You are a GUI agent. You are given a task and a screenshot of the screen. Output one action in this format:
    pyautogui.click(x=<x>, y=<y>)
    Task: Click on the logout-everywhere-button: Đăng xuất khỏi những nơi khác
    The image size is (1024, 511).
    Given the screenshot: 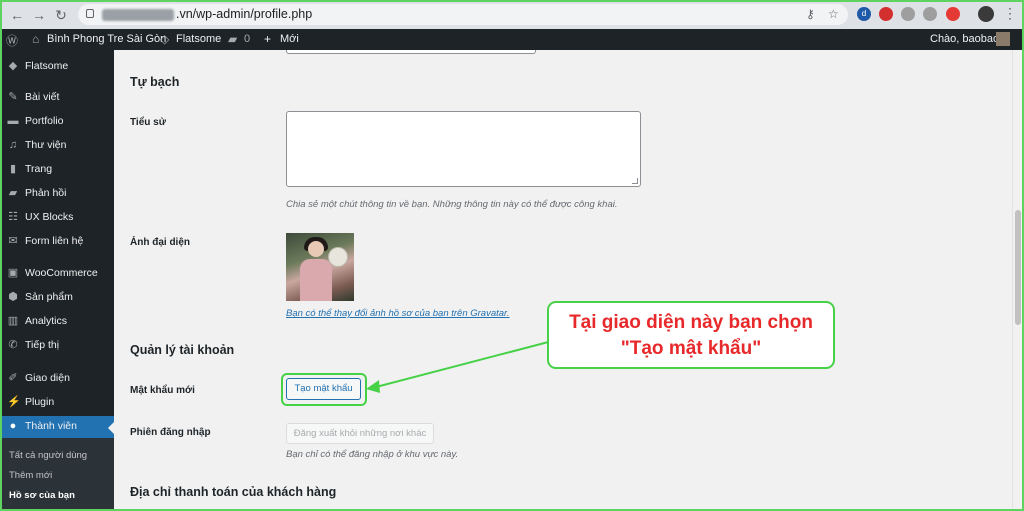 What is the action you would take?
    pyautogui.click(x=360, y=433)
    